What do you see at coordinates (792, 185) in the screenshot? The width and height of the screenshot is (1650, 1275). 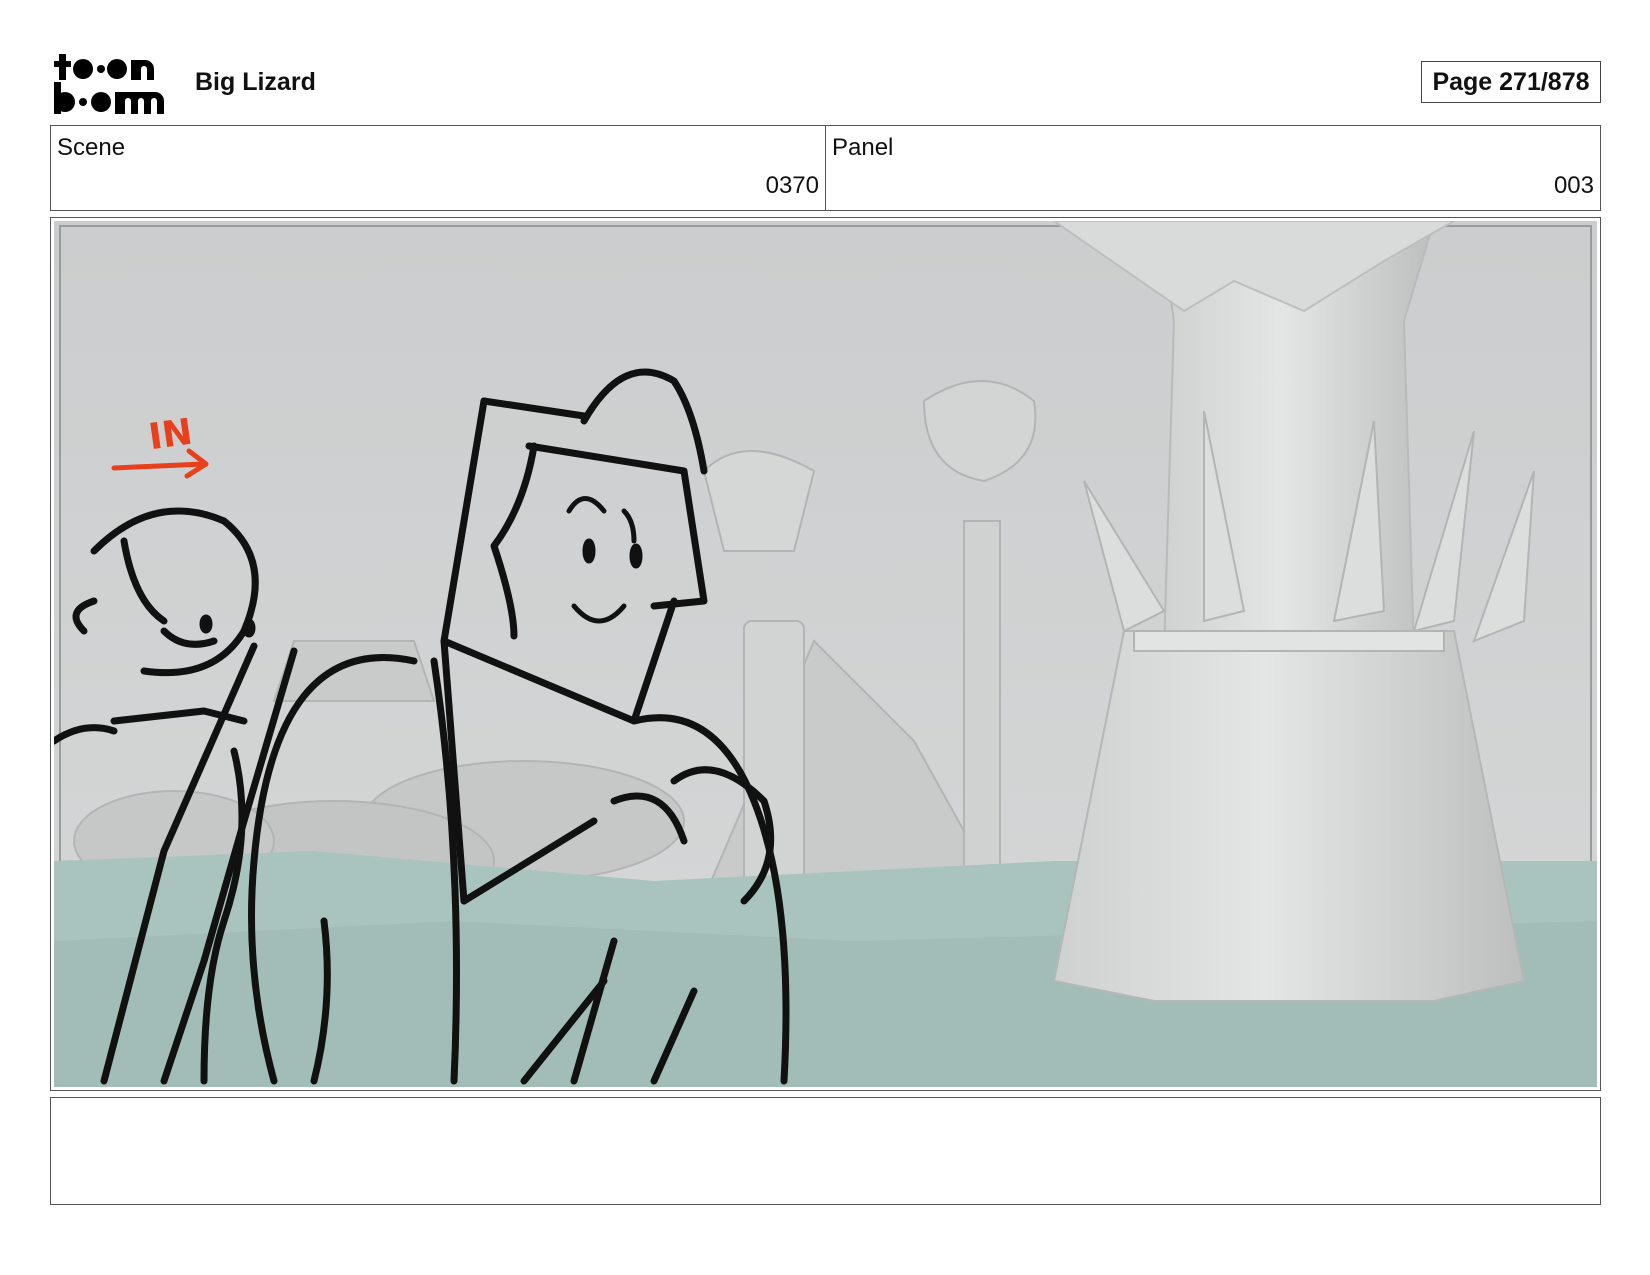 I see `scene-value: 0370` at bounding box center [792, 185].